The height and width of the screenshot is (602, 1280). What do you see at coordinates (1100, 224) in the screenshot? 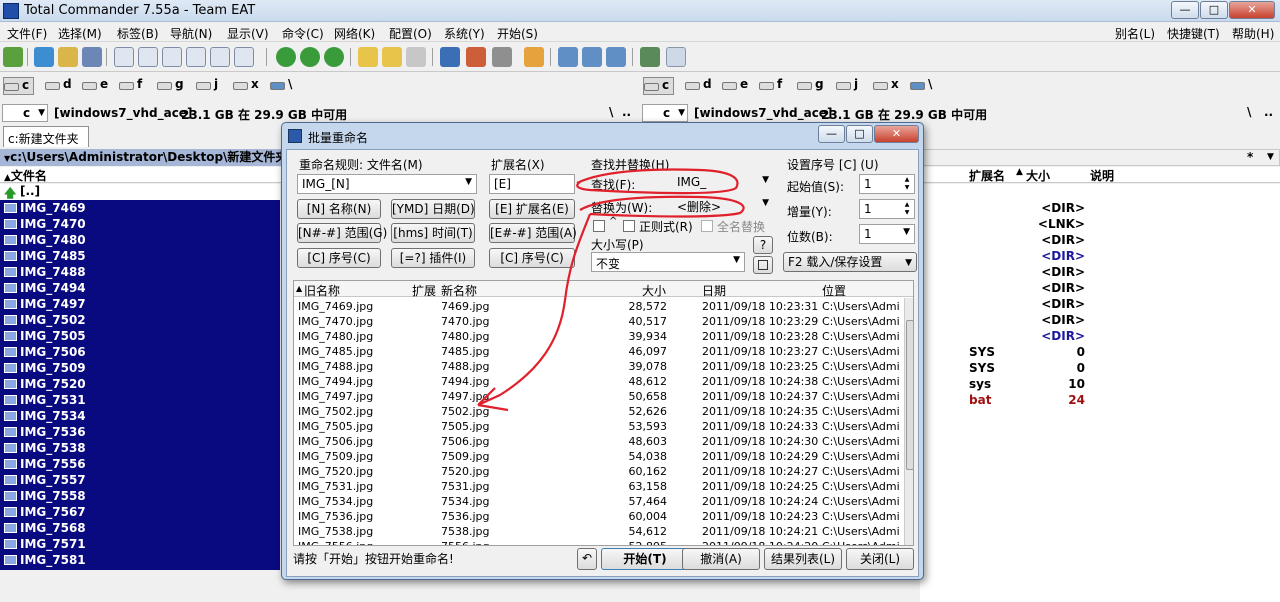
I see `file-row: <LNK>` at bounding box center [1100, 224].